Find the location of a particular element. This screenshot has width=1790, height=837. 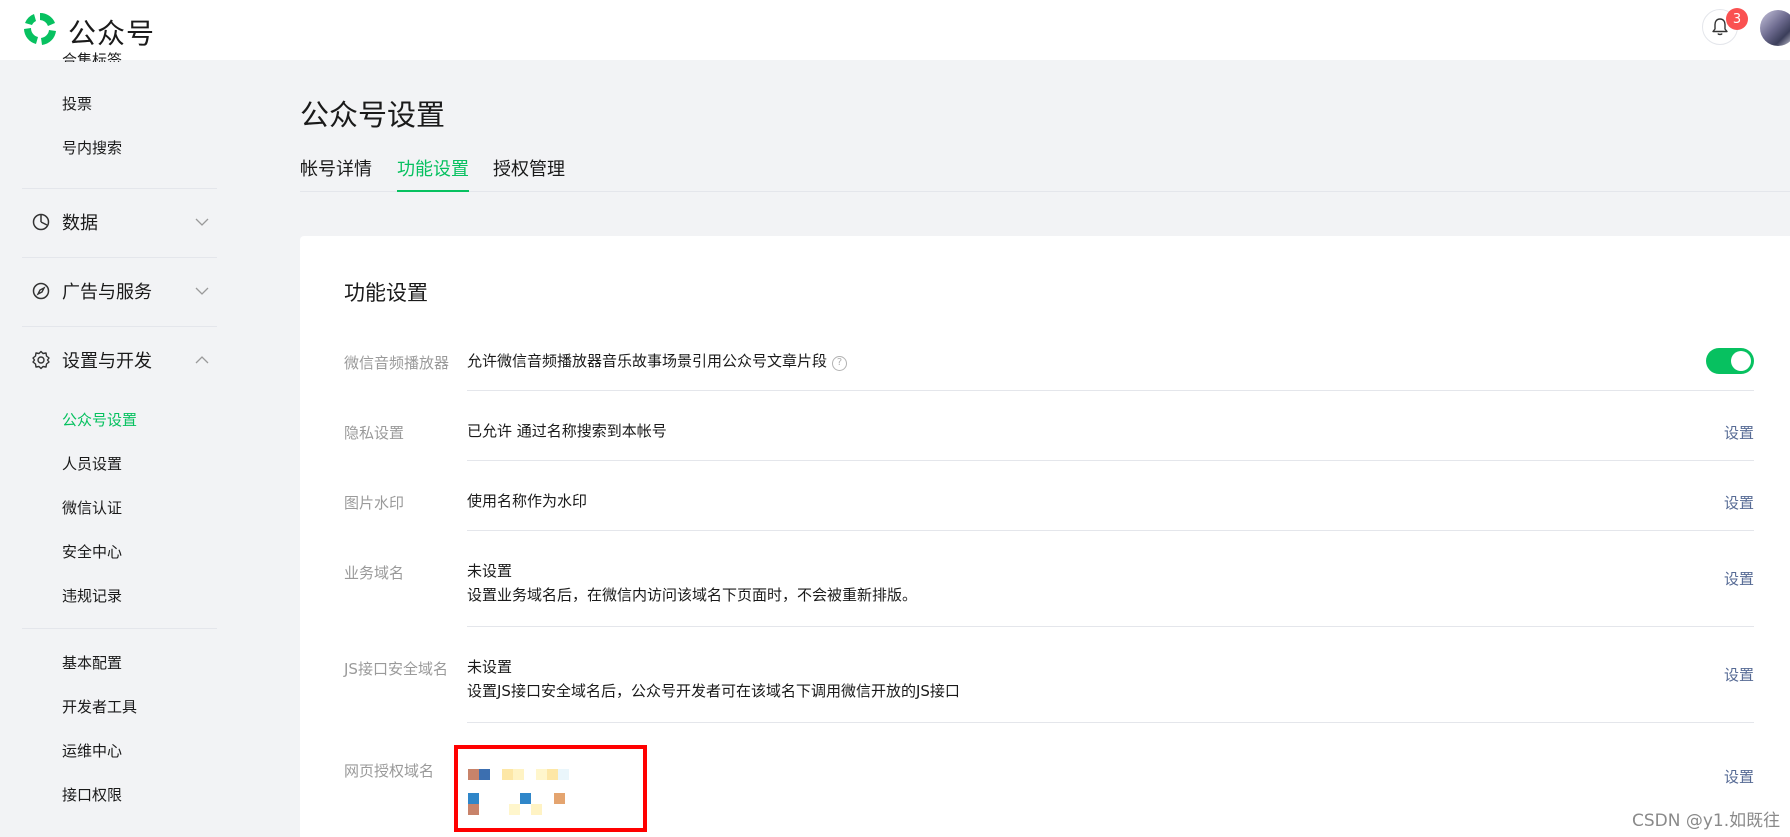

sidebar-item-member-settings: 人员设置 is located at coordinates (92, 463).